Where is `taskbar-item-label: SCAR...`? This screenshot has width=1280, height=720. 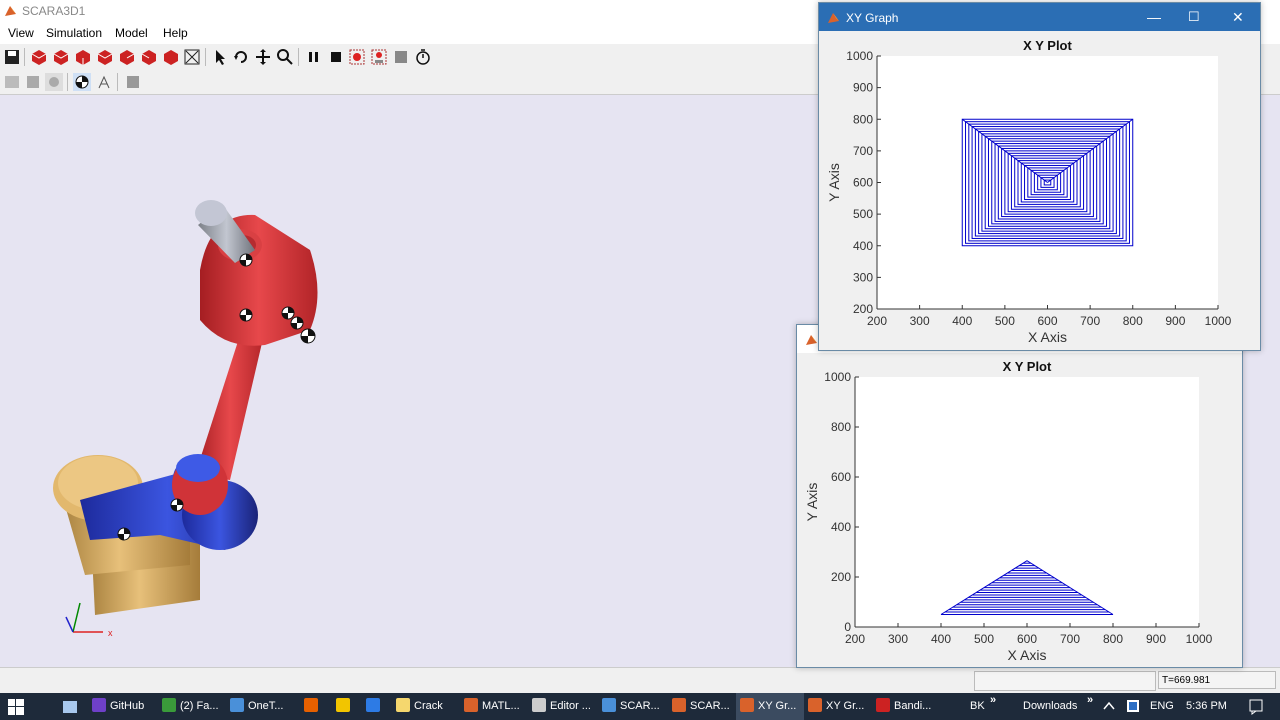 taskbar-item-label: SCAR... is located at coordinates (710, 706).